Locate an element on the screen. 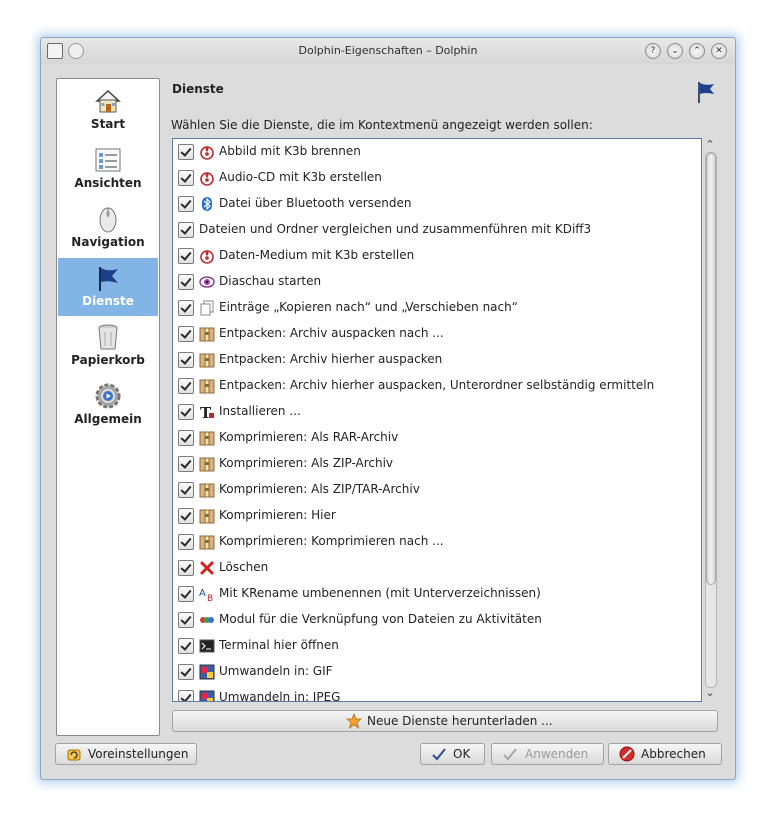 The width and height of the screenshot is (775, 821). svg-text: B is located at coordinates (210, 598).